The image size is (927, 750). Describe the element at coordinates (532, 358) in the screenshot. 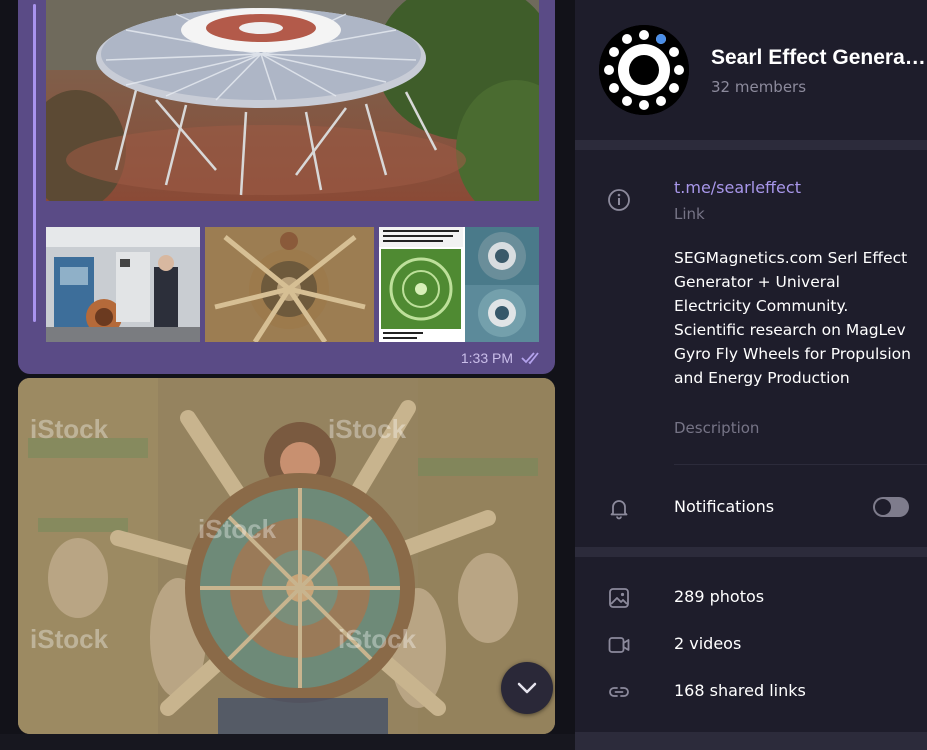

I see `double-check-icon` at that location.